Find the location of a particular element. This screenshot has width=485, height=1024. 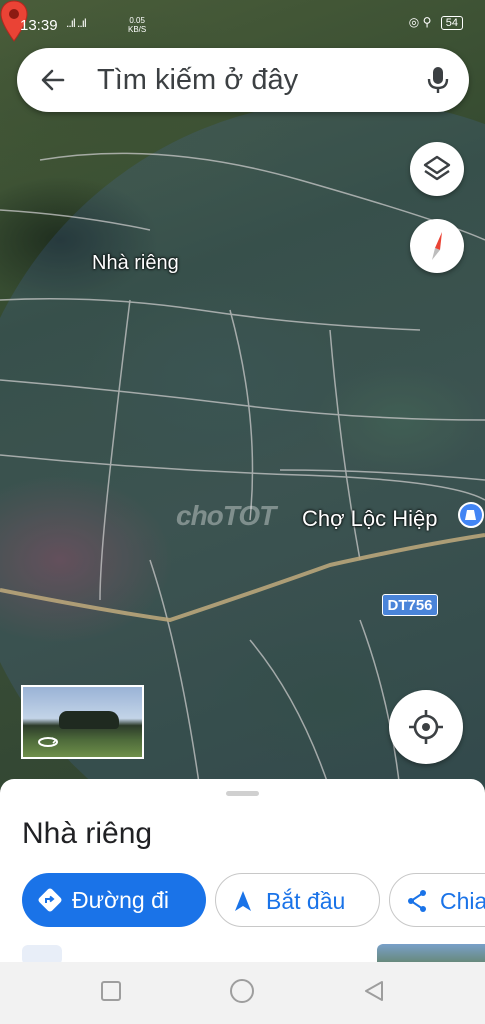

compass-icon is located at coordinates (437, 246).